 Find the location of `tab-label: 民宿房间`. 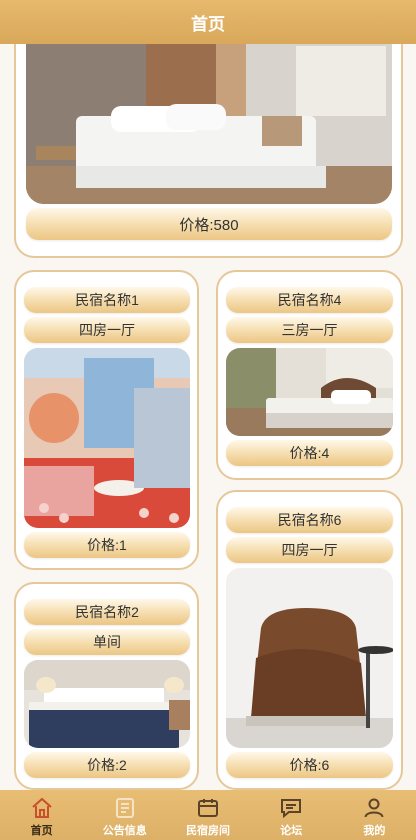

tab-label: 民宿房间 is located at coordinates (208, 831).